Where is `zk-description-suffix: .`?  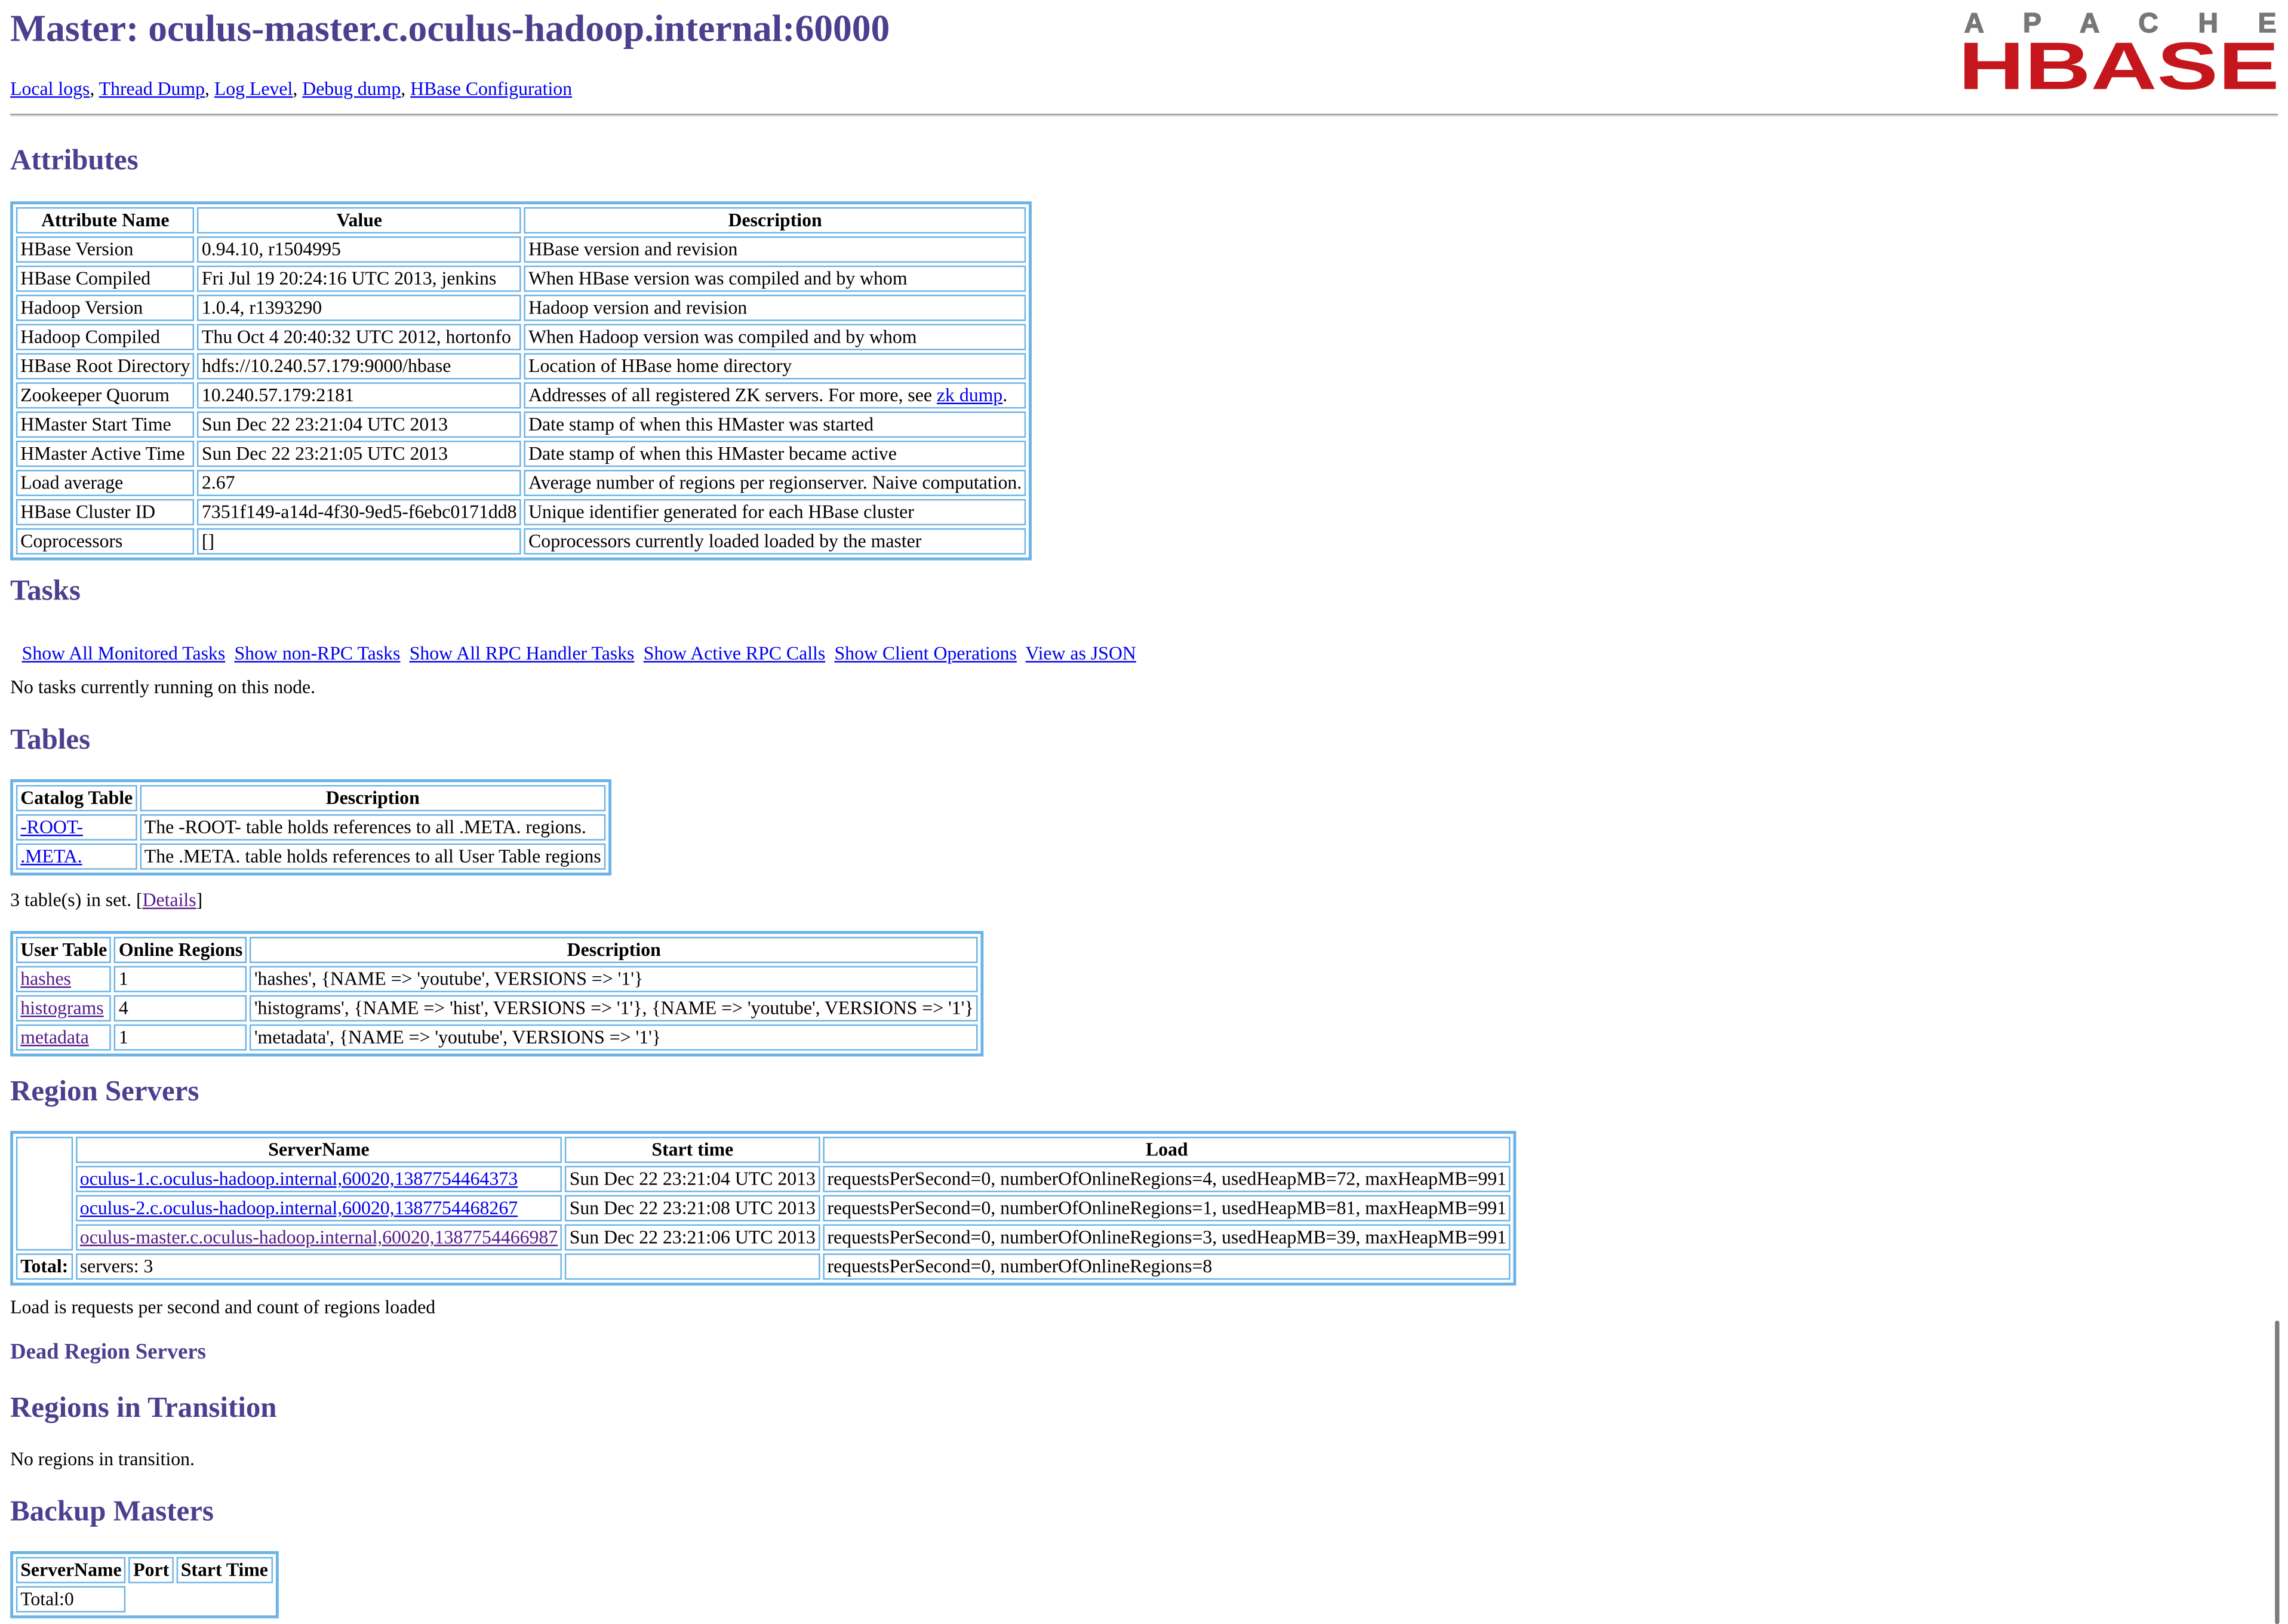
zk-description-suffix: . is located at coordinates (1005, 394).